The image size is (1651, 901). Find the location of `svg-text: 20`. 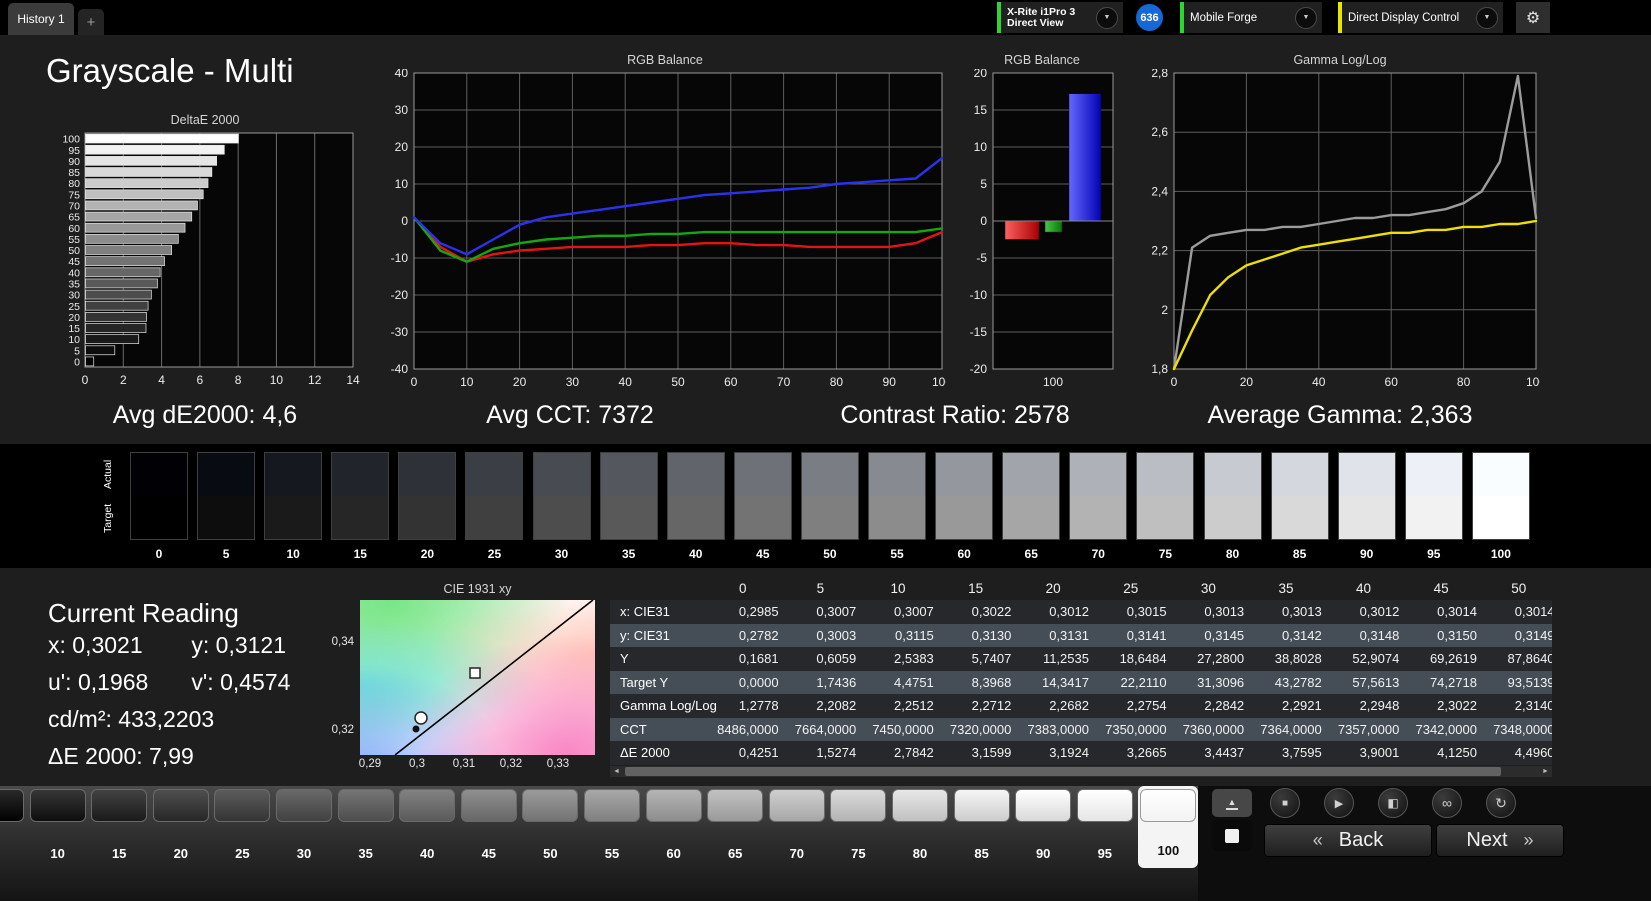

svg-text: 20 is located at coordinates (520, 382).